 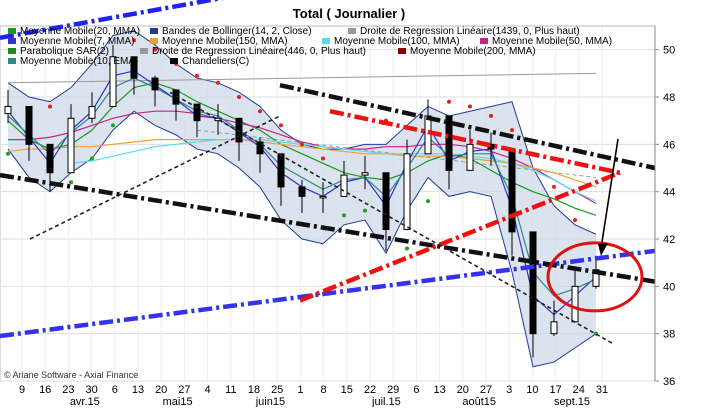 What do you see at coordinates (669, 98) in the screenshot?
I see `y-tick-label: 48` at bounding box center [669, 98].